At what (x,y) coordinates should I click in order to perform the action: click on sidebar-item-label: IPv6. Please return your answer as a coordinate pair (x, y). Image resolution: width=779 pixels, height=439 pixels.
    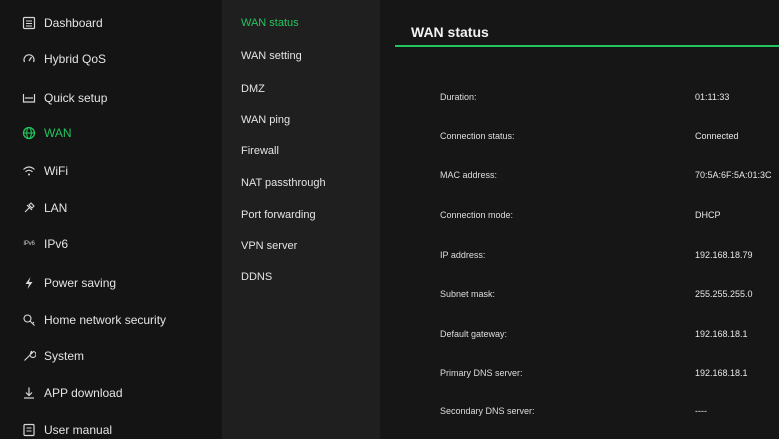
    Looking at the image, I should click on (56, 244).